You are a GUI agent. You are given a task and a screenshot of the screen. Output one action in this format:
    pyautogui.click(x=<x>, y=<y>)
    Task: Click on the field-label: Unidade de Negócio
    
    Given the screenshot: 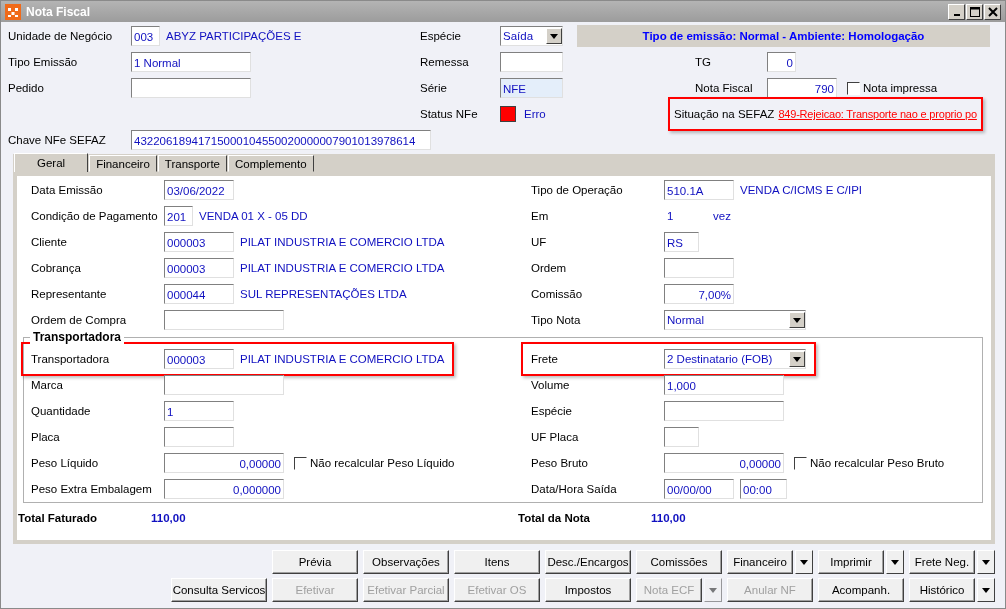 What is the action you would take?
    pyautogui.click(x=61, y=36)
    